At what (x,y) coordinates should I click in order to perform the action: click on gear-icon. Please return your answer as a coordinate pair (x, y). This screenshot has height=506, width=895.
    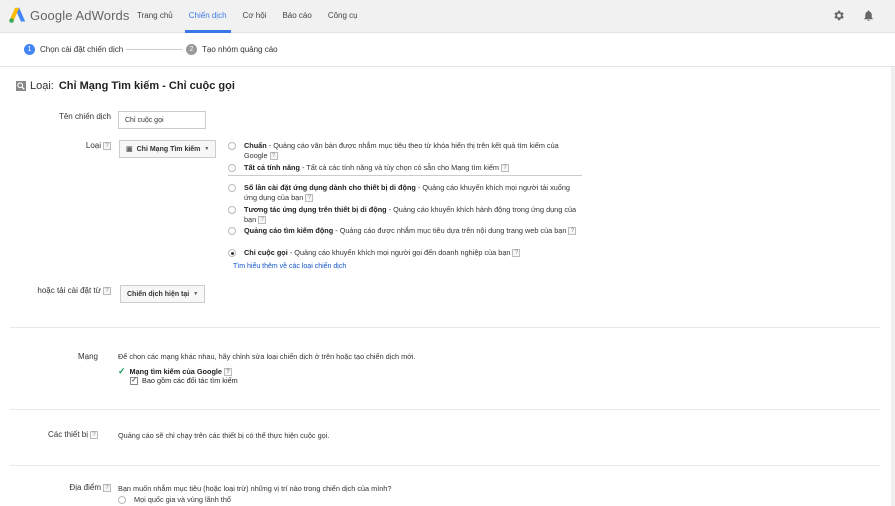
    Looking at the image, I should click on (838, 15).